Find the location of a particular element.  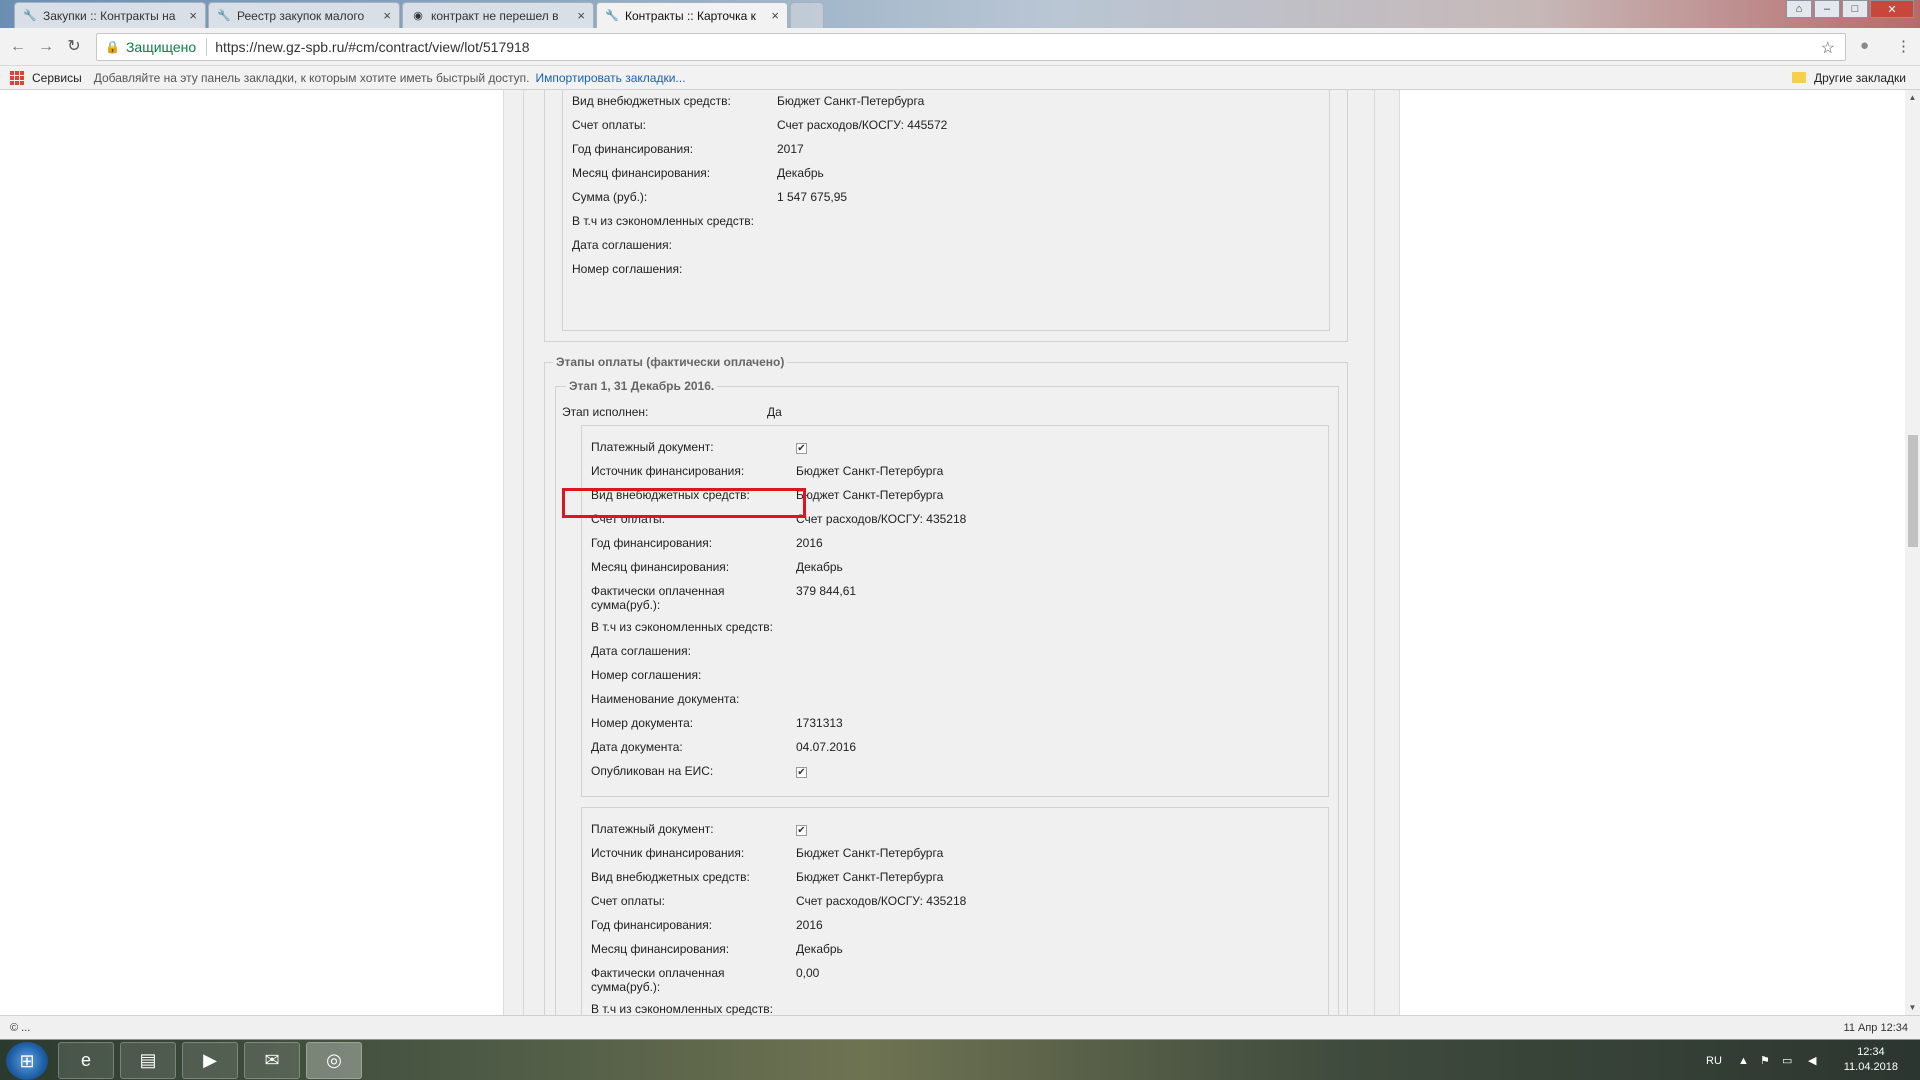

menu-dots-icon: ⋮ is located at coordinates (1903, 46).